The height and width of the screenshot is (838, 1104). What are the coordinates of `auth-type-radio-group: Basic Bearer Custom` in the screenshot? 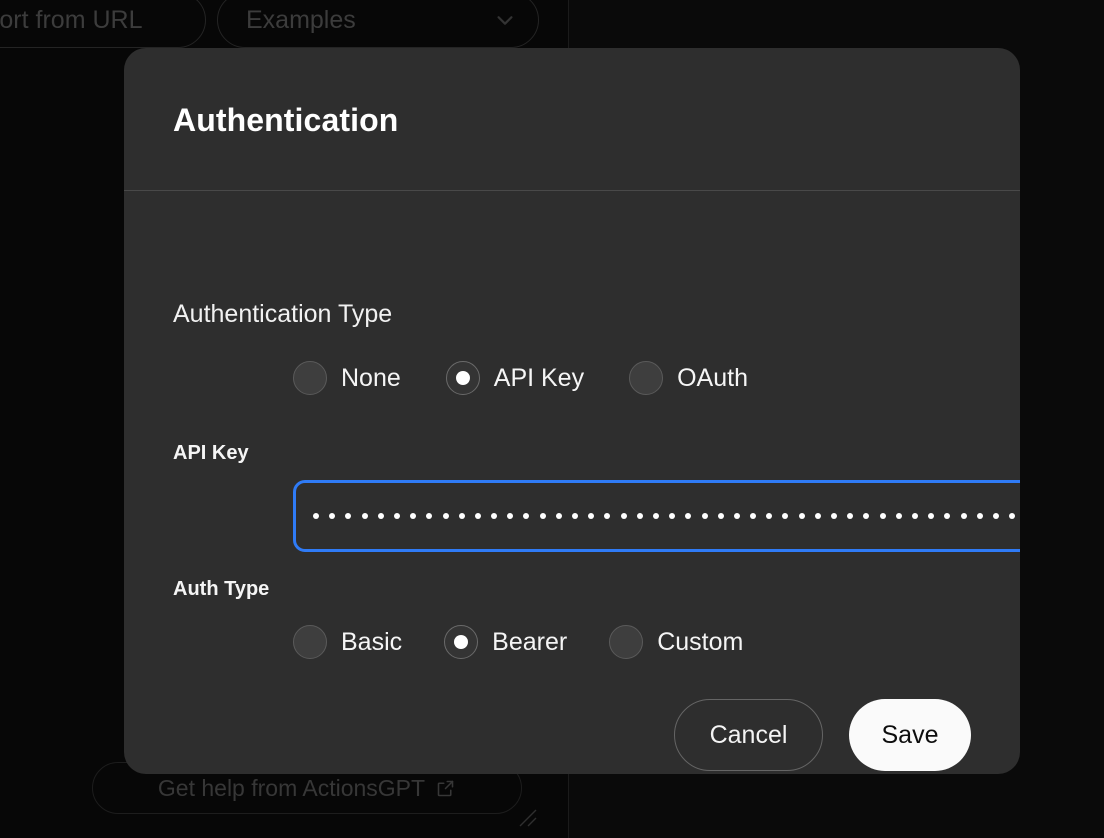 It's located at (518, 642).